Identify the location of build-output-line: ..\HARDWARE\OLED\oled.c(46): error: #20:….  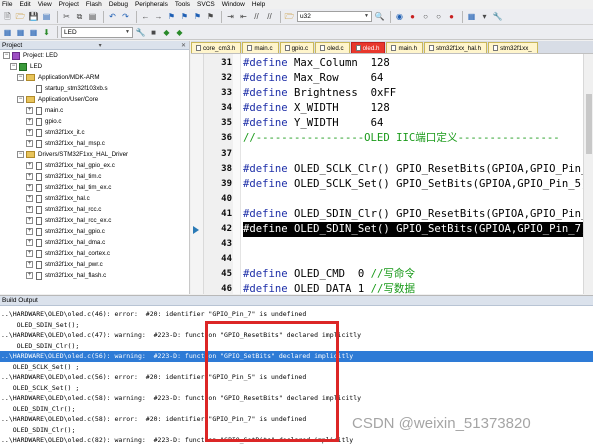
(296, 314).